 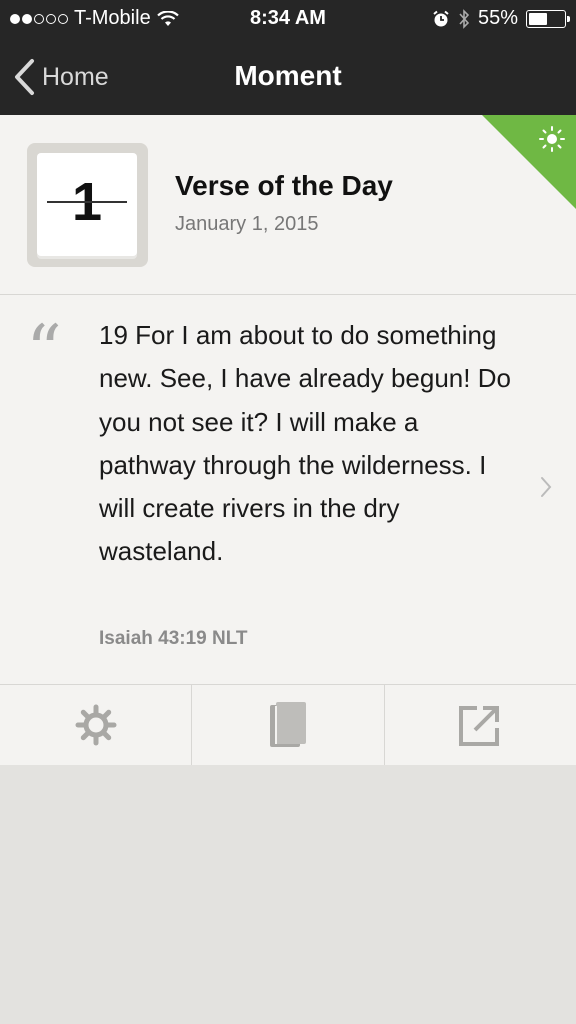 What do you see at coordinates (538, 18) in the screenshot?
I see `battery-fill` at bounding box center [538, 18].